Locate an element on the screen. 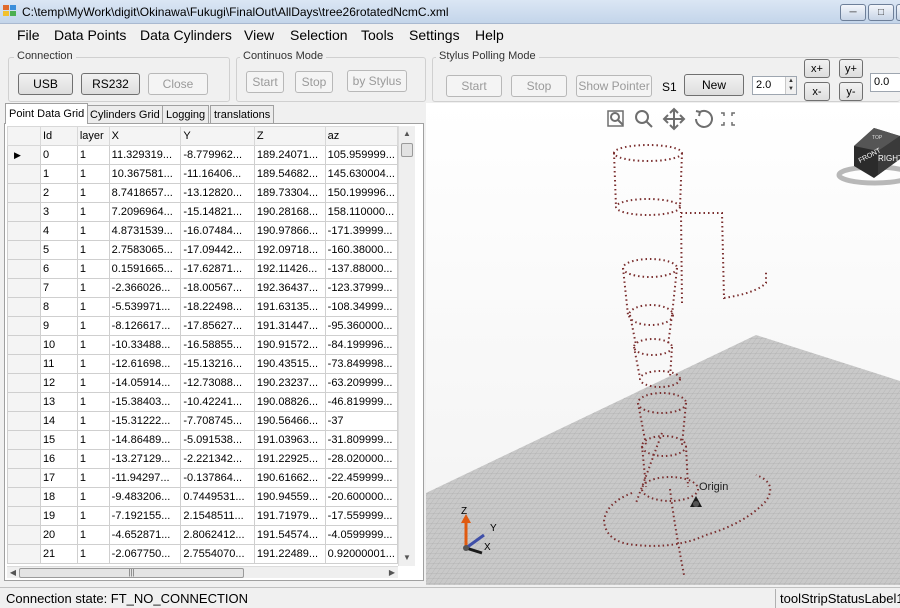  scroll-down-icon: ▼ is located at coordinates (407, 558).